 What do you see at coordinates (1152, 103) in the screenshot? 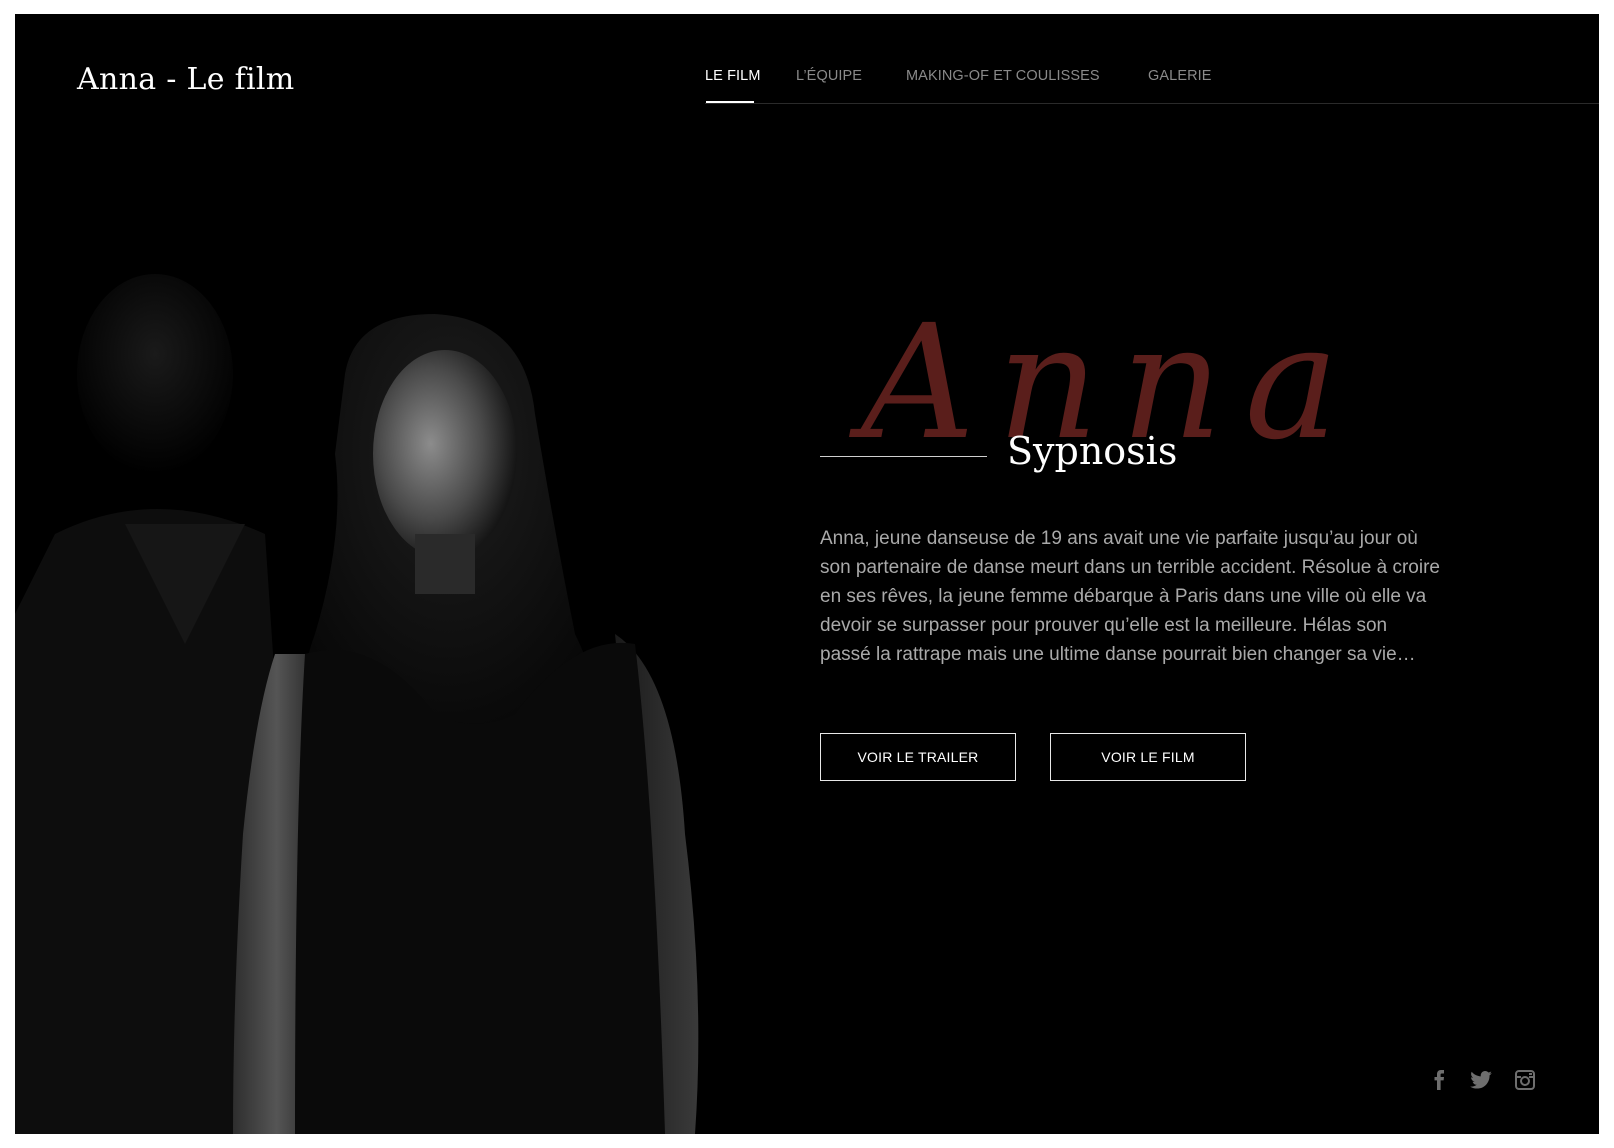
I see `nav-divider` at bounding box center [1152, 103].